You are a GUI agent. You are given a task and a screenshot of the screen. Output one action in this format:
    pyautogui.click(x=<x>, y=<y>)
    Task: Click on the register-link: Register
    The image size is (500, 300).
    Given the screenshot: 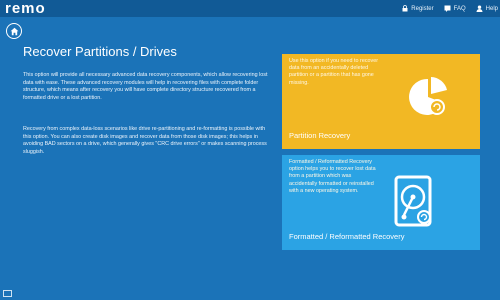 What is the action you would take?
    pyautogui.click(x=418, y=8)
    